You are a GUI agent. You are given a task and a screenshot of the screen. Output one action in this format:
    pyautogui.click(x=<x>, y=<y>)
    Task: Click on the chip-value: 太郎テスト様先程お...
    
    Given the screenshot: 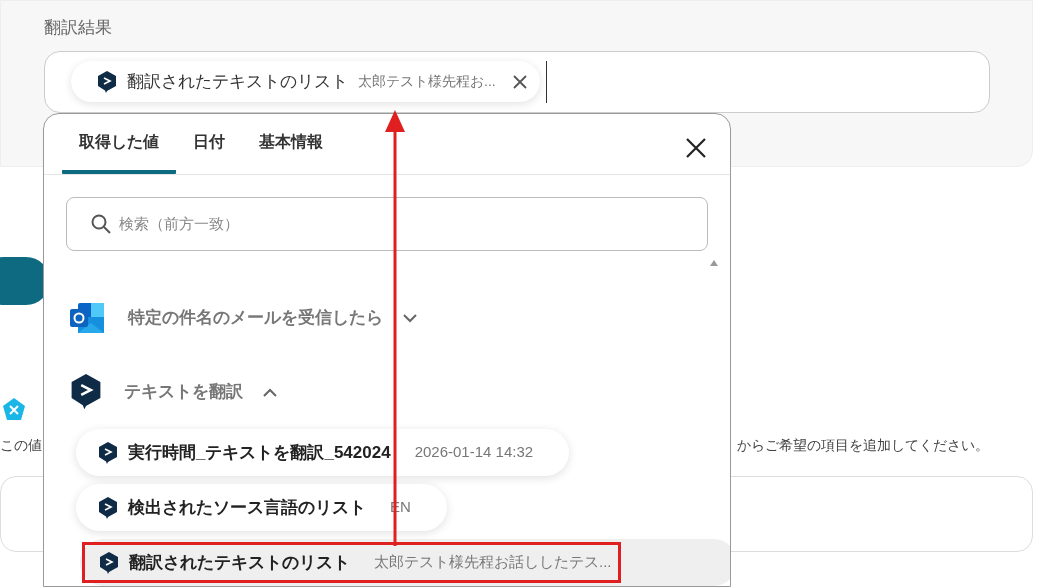 What is the action you would take?
    pyautogui.click(x=427, y=81)
    